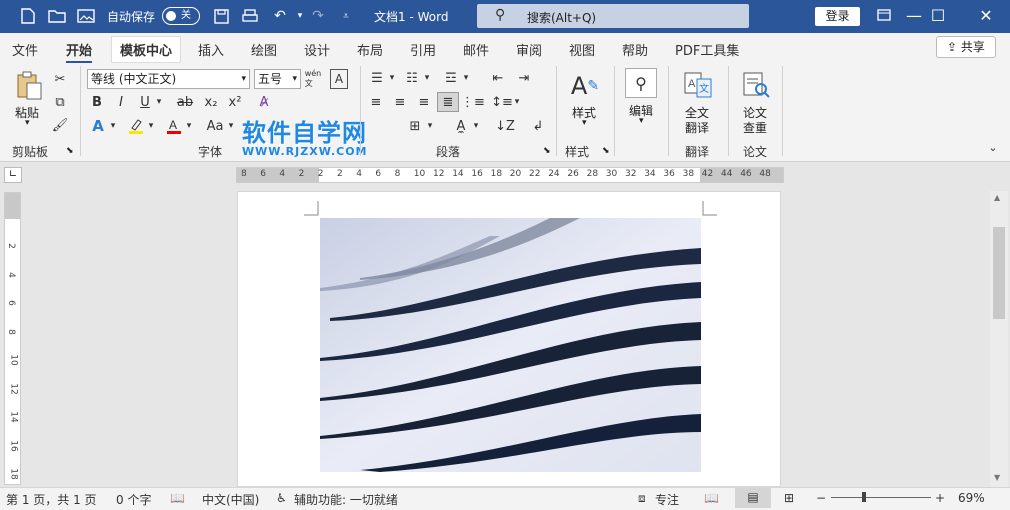 This screenshot has height=510, width=1010. What do you see at coordinates (966, 47) in the screenshot?
I see `share-button: ⇪ 共享` at bounding box center [966, 47].